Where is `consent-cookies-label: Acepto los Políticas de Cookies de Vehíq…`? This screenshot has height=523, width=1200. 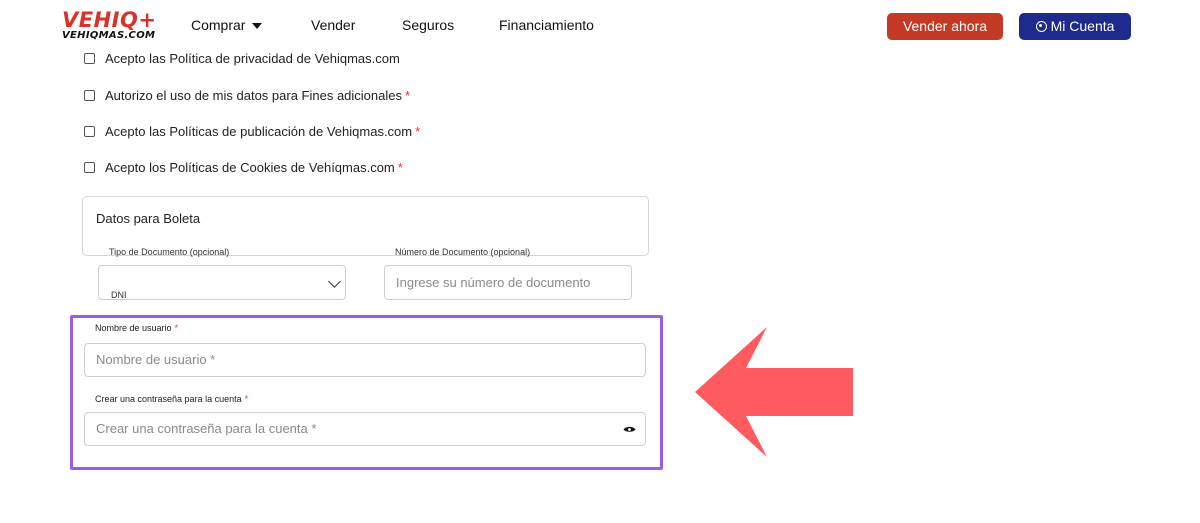 consent-cookies-label: Acepto los Políticas de Cookies de Vehíq… is located at coordinates (250, 167).